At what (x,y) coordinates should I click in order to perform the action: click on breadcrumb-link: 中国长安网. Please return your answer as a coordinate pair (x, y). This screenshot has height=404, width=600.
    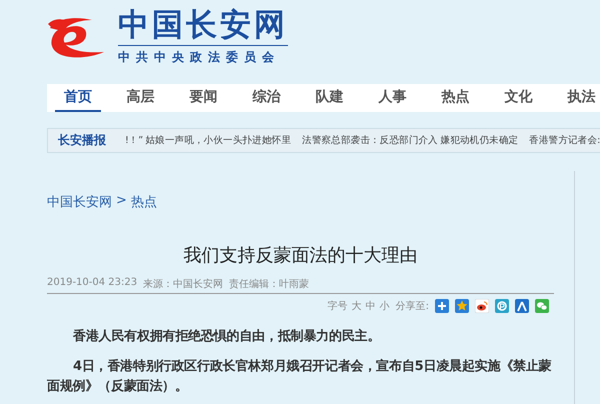
    Looking at the image, I should click on (79, 202).